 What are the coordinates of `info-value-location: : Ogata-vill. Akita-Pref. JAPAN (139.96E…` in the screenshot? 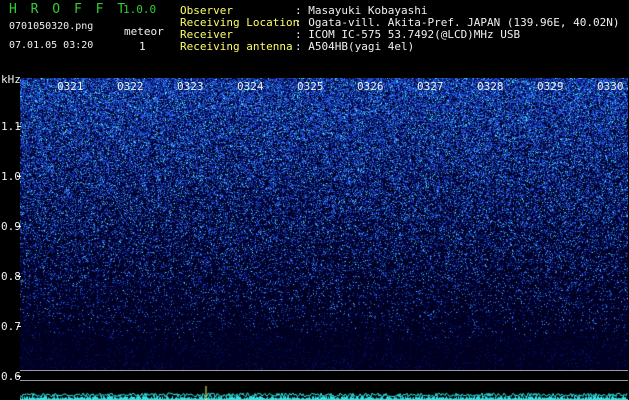 It's located at (457, 22).